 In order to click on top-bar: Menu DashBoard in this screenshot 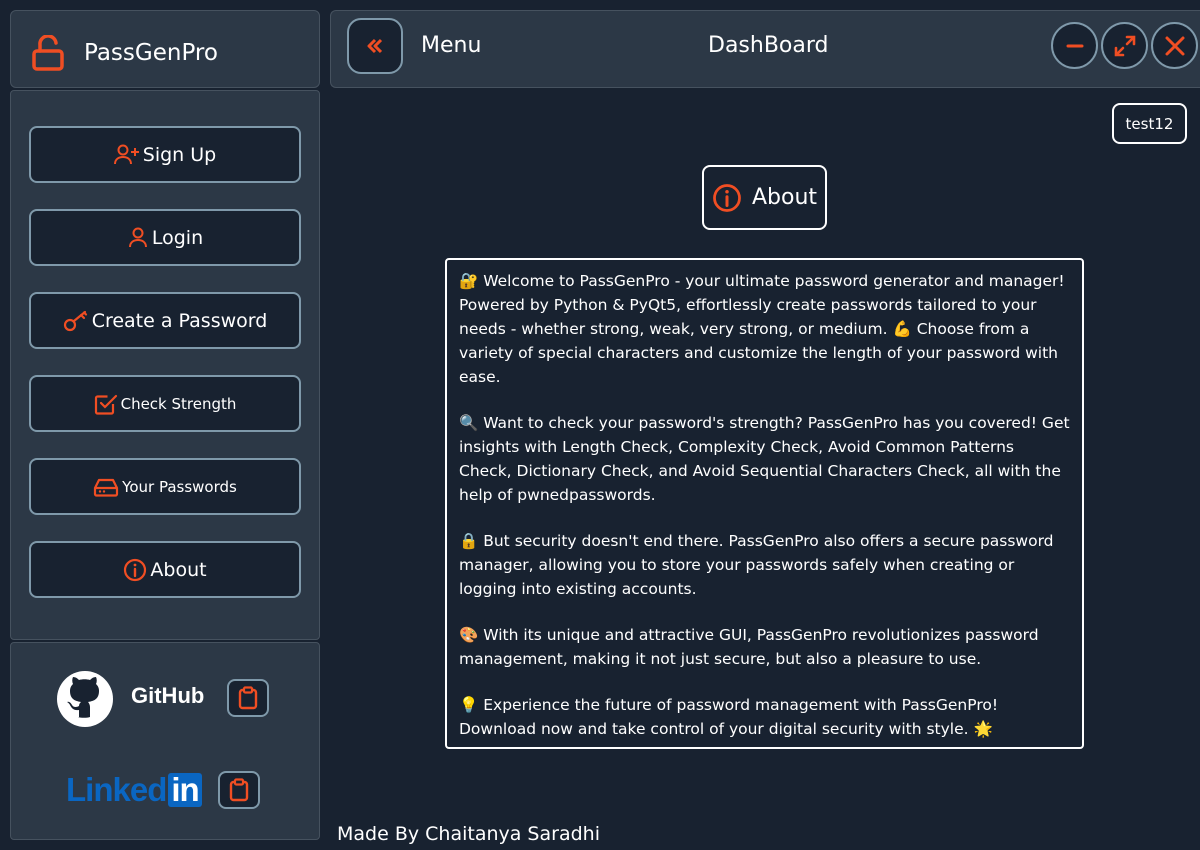, I will do `click(765, 49)`.